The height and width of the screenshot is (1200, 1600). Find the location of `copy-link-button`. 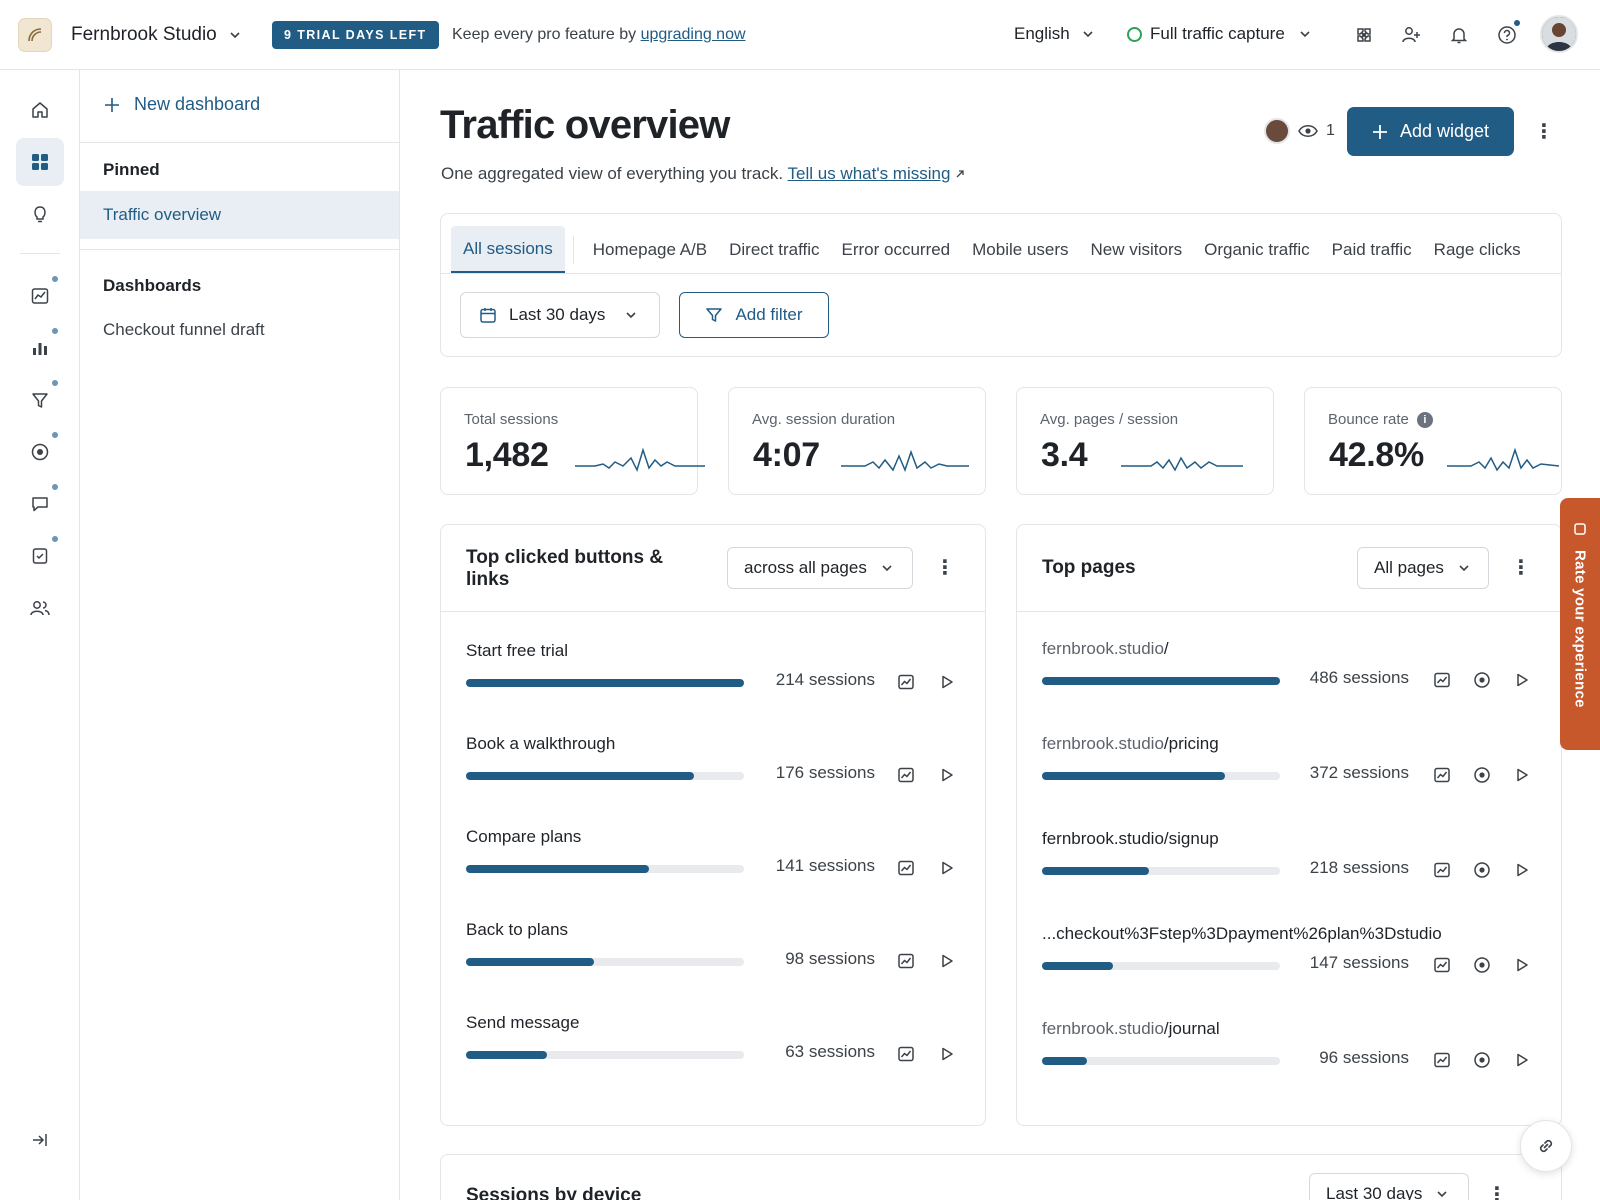

copy-link-button is located at coordinates (1546, 1146).